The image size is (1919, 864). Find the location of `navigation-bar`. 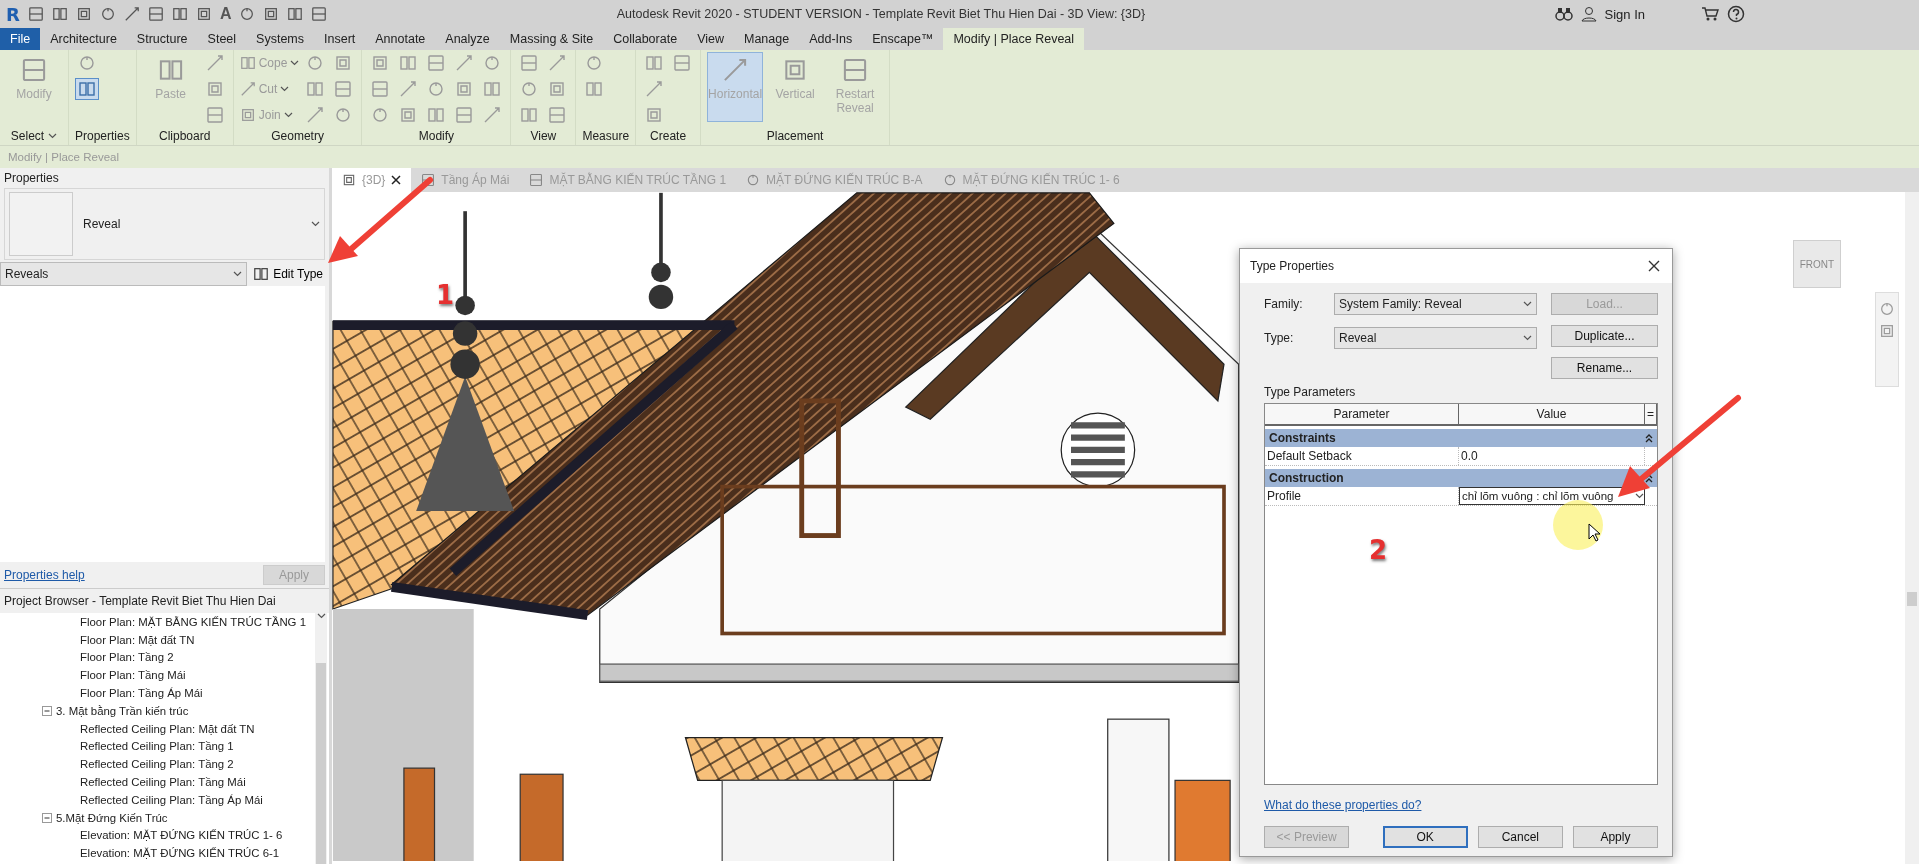

navigation-bar is located at coordinates (1887, 339).